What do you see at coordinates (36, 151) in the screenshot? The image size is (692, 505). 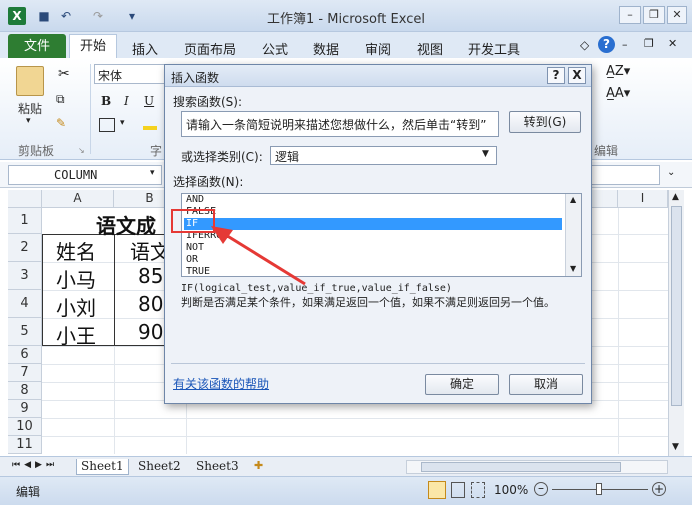 I see `clipboard-group-label: 剪贴板` at bounding box center [36, 151].